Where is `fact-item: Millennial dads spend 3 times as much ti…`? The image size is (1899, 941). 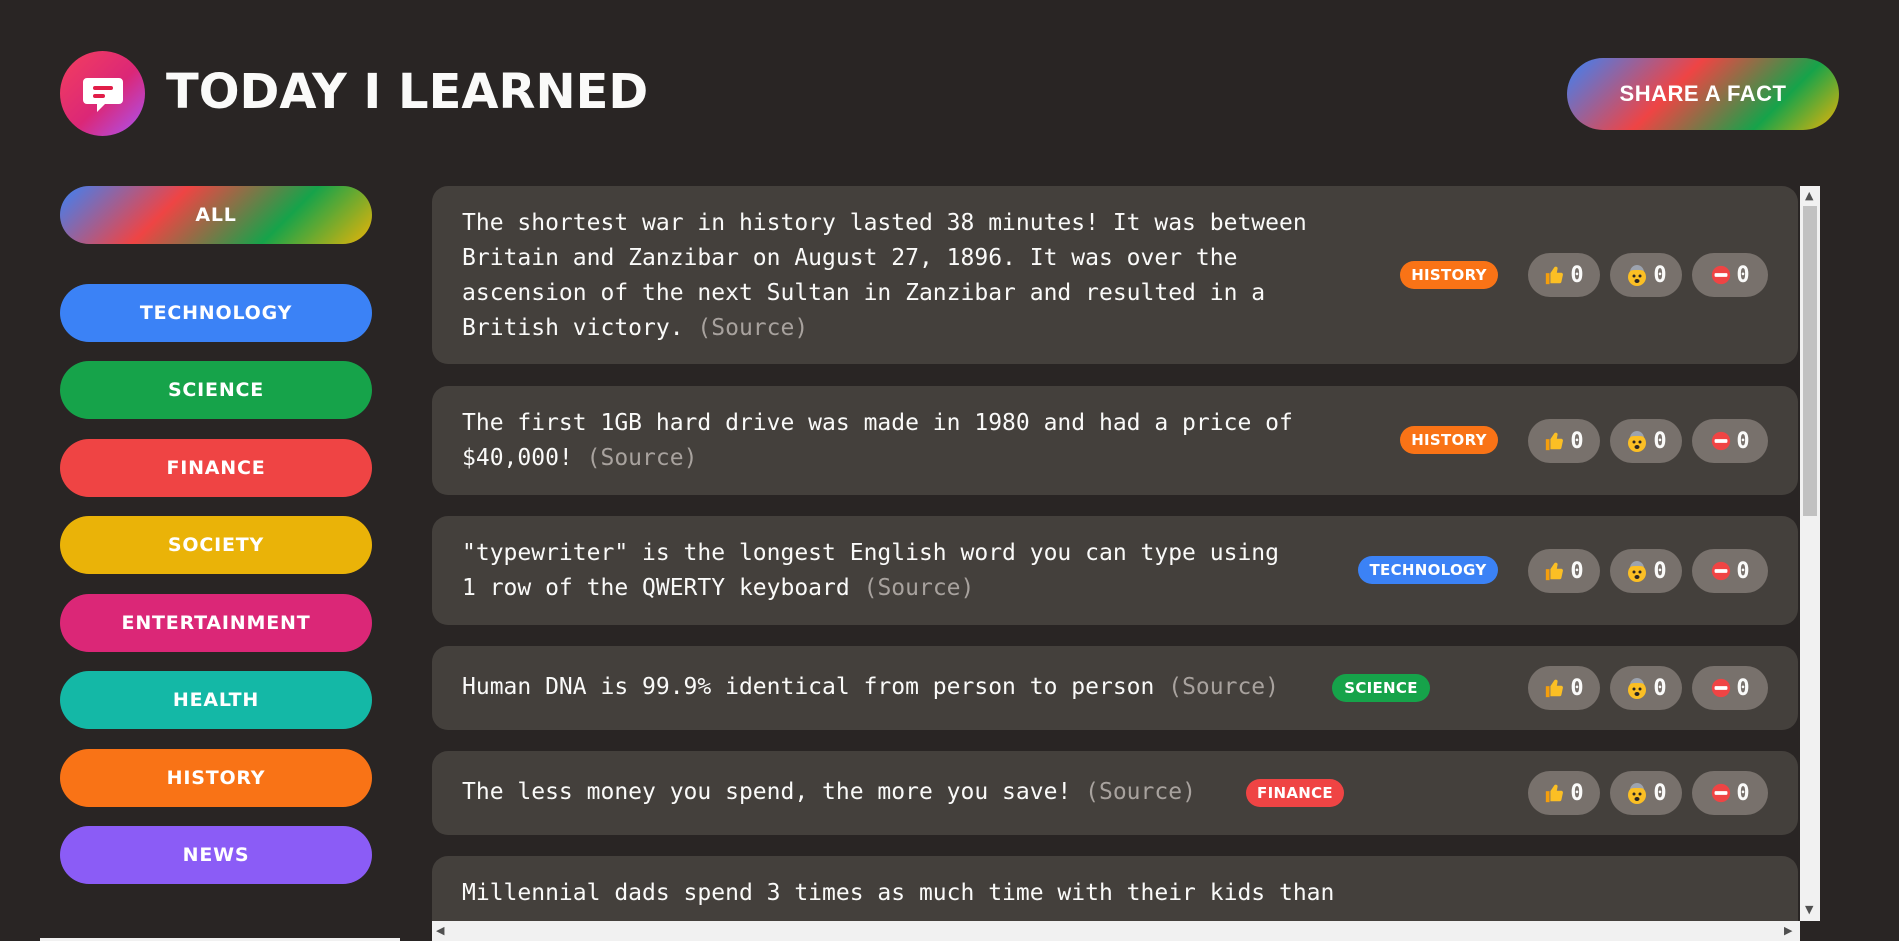
fact-item: Millennial dads spend 3 times as much ti… is located at coordinates (1115, 888).